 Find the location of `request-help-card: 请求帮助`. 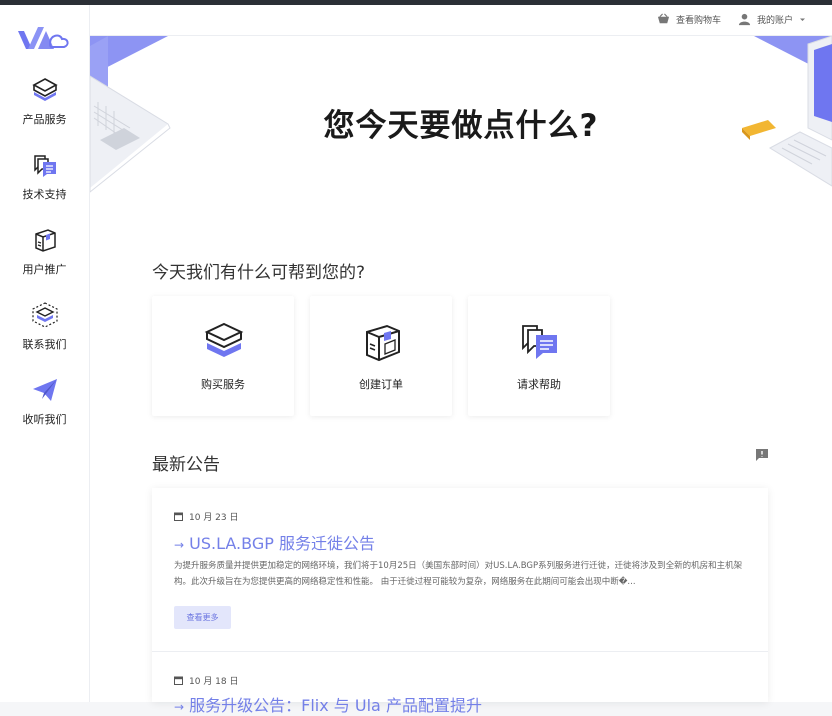

request-help-card: 请求帮助 is located at coordinates (539, 356).